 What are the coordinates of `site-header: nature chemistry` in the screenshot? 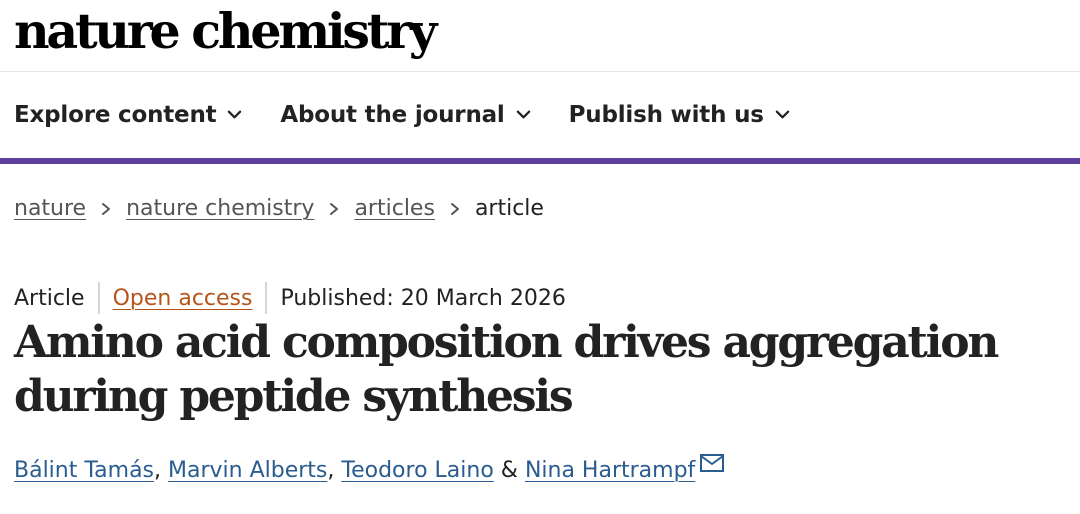 It's located at (540, 36).